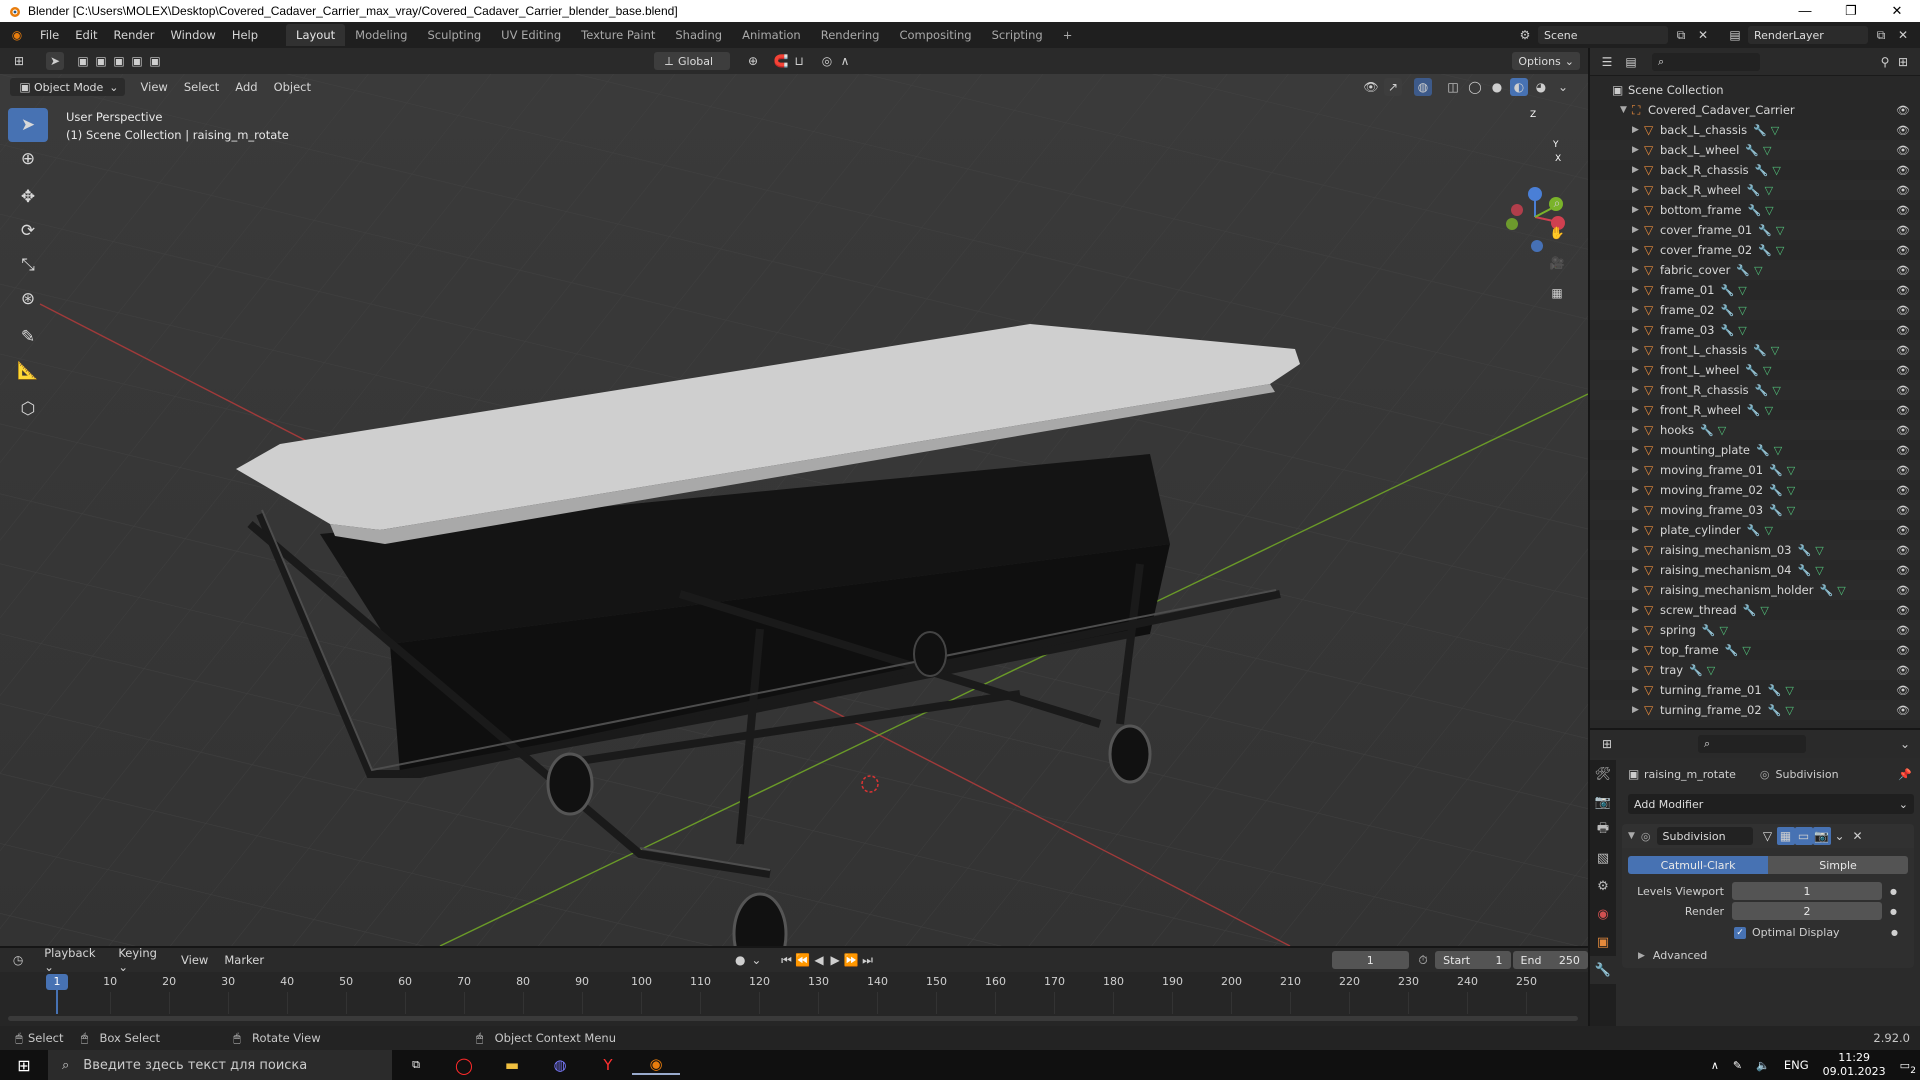 Image resolution: width=1920 pixels, height=1080 pixels. Describe the element at coordinates (1752, 744) in the screenshot. I see `properties-search-input: ⌕` at that location.